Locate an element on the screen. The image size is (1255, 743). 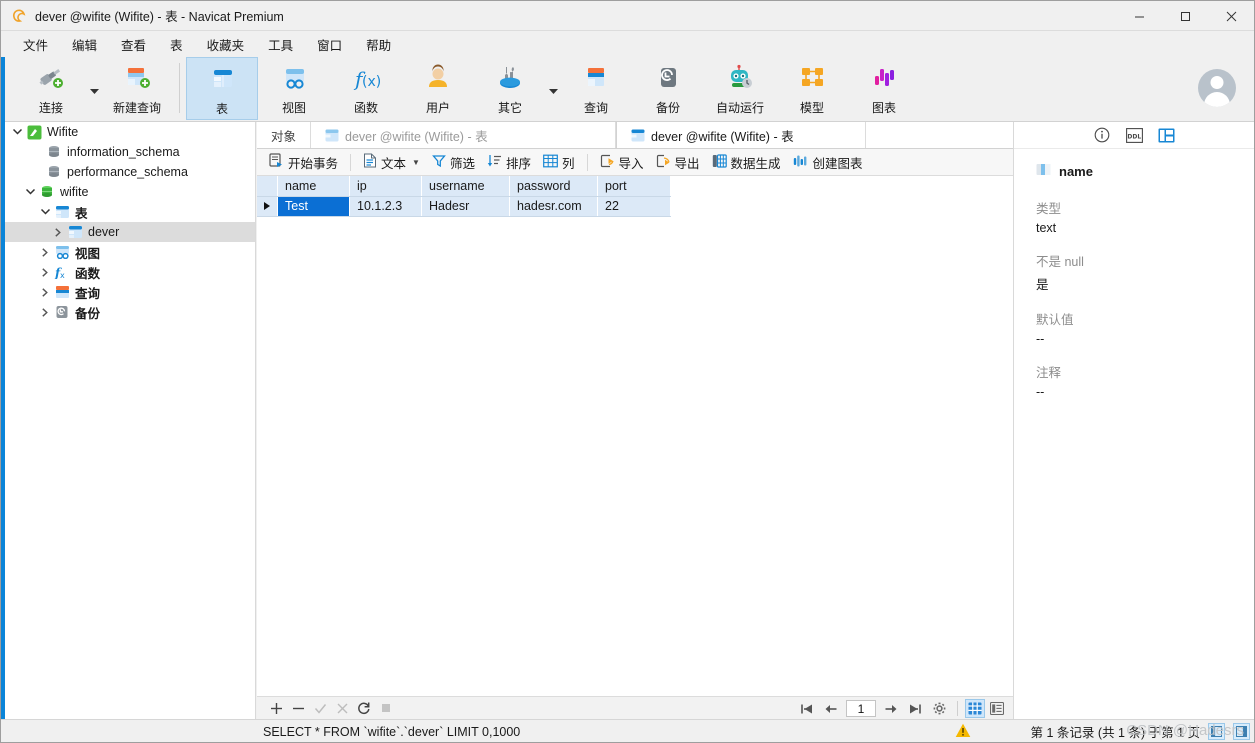
menu-file: 文件 is located at coordinates (35, 44).